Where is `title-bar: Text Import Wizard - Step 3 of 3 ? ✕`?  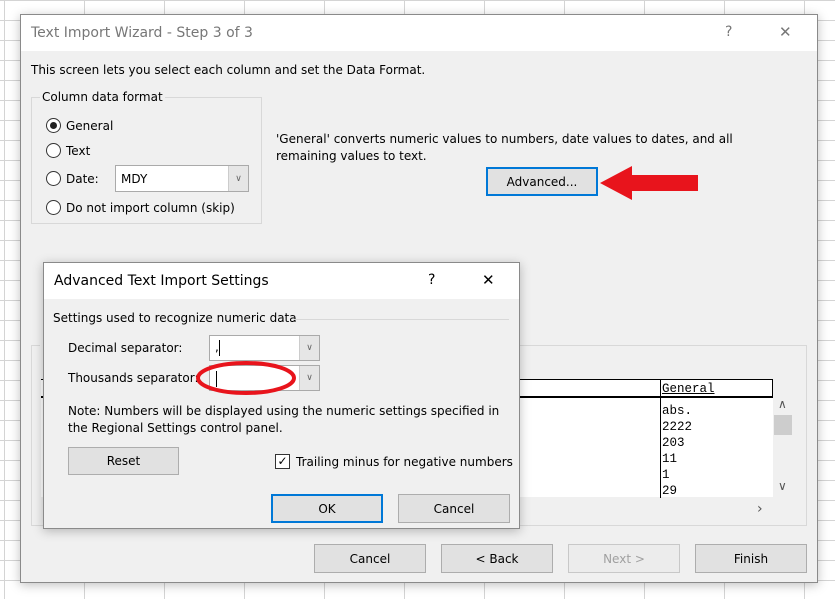
title-bar: Text Import Wizard - Step 3 of 3 ? ✕ is located at coordinates (419, 33).